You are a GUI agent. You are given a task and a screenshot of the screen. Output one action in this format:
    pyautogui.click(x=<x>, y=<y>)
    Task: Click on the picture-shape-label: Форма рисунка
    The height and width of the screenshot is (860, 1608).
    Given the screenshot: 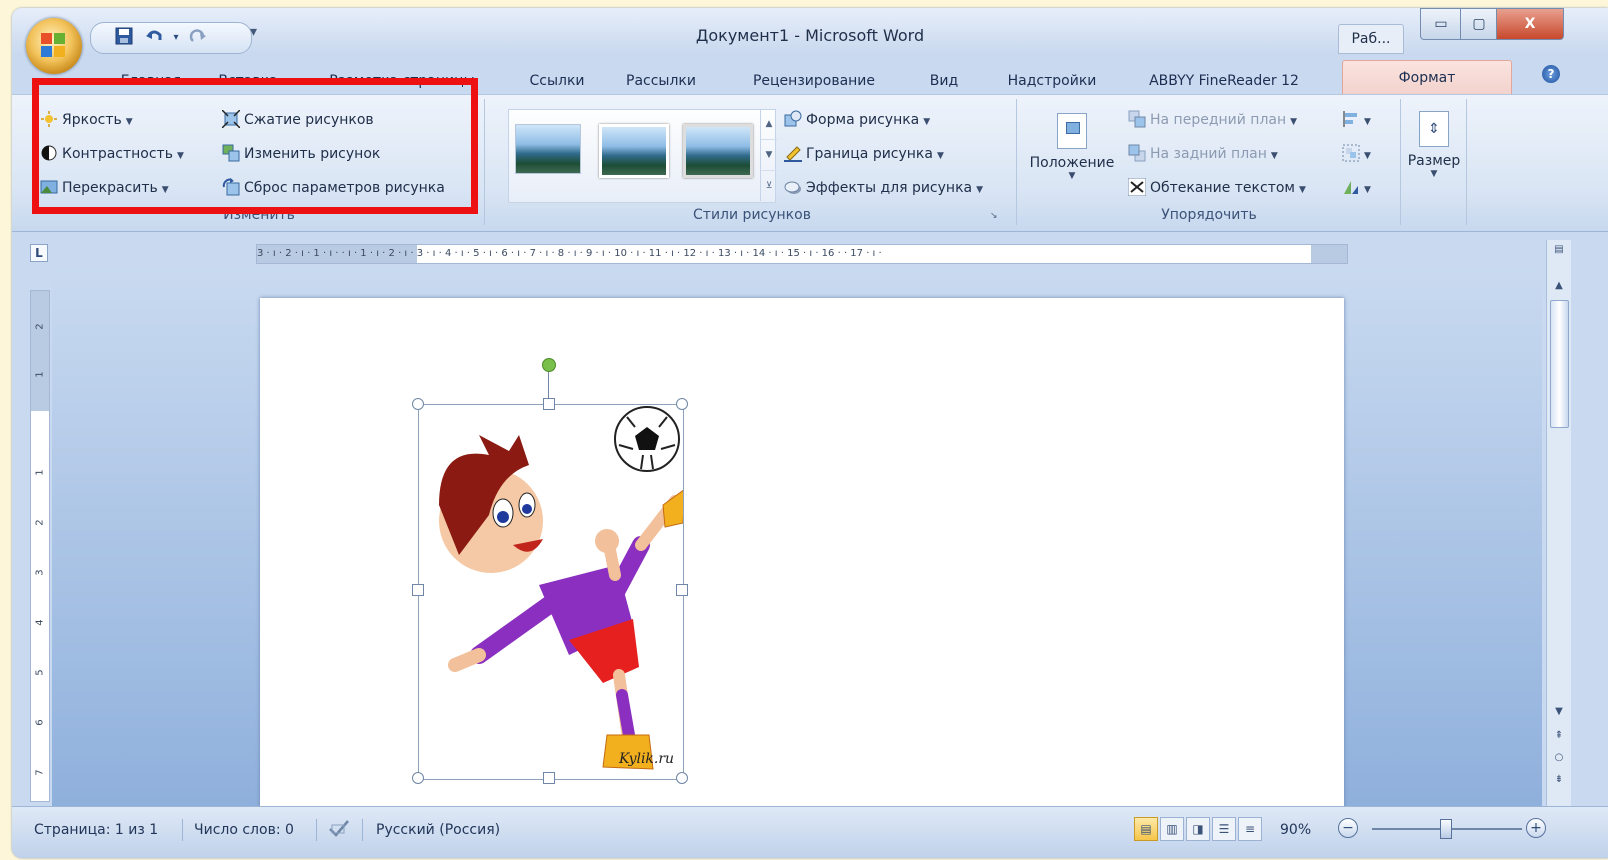 What is the action you would take?
    pyautogui.click(x=863, y=120)
    